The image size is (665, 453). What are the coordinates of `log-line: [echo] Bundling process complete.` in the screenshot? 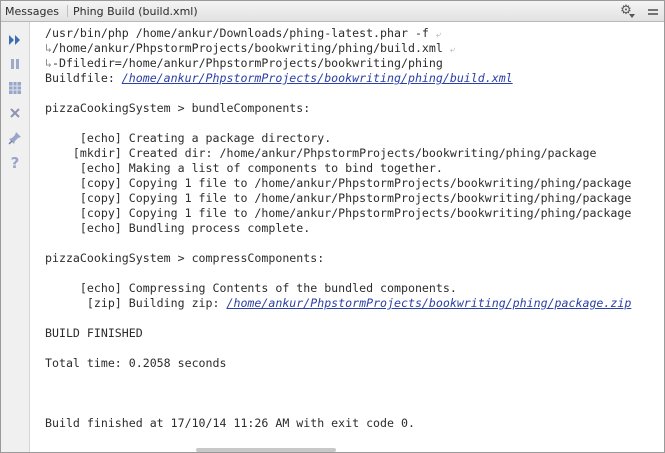 It's located at (178, 228).